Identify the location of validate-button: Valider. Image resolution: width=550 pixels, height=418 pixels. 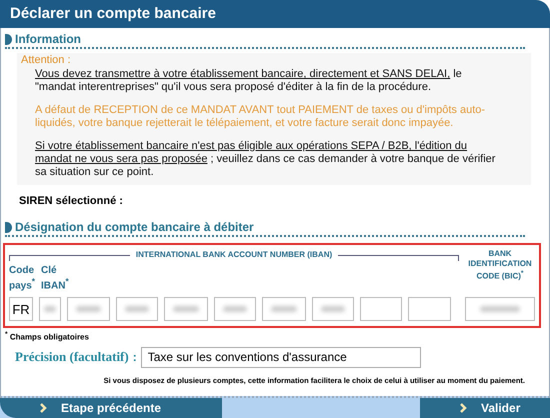
(485, 408).